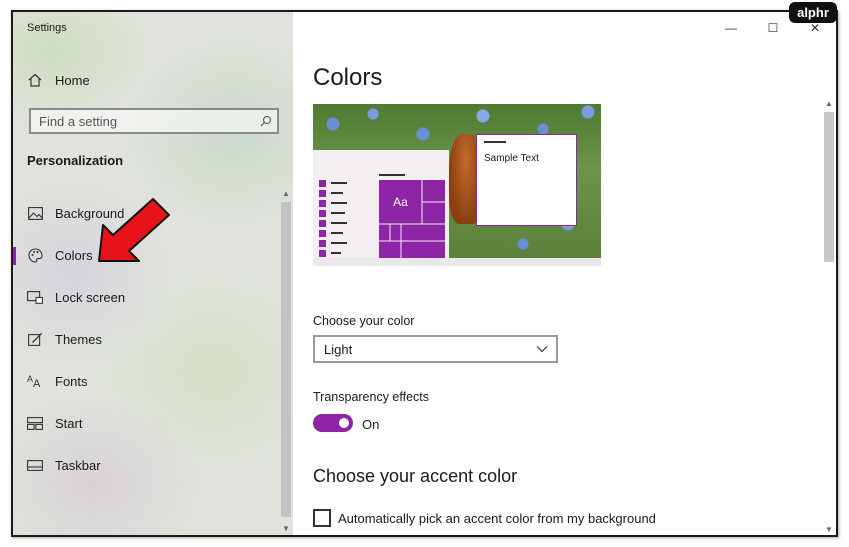 The height and width of the screenshot is (547, 849). I want to click on sidebar-item-start: Start, so click(148, 423).